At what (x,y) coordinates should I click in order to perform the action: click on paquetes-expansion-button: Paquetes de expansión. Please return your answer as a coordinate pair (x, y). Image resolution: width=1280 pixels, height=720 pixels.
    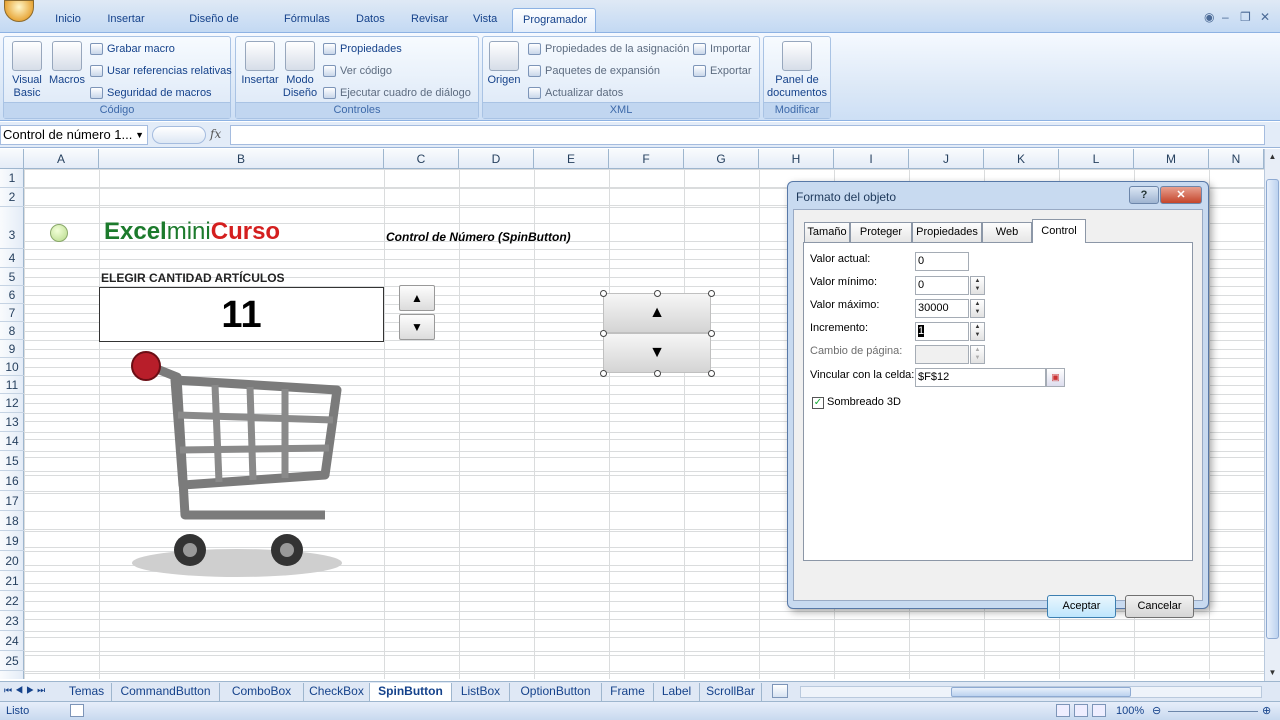
    Looking at the image, I should click on (594, 72).